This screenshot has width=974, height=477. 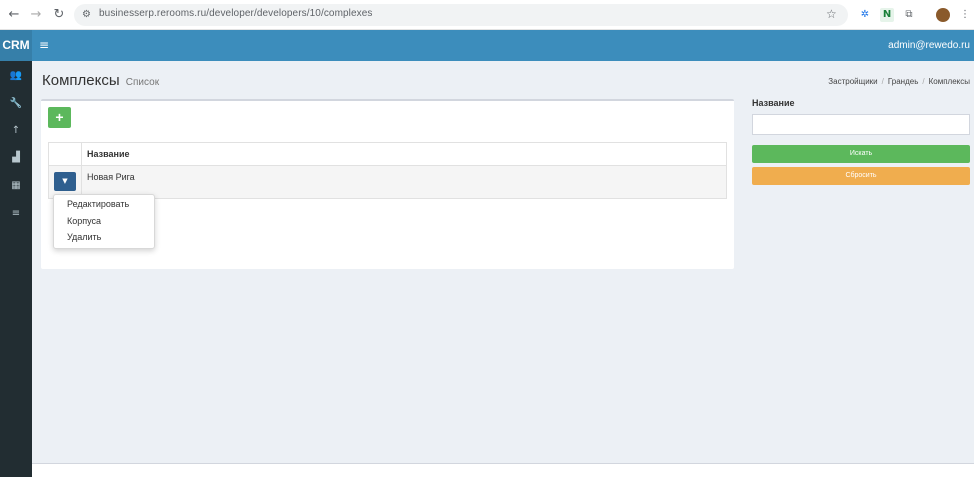 What do you see at coordinates (965, 15) in the screenshot?
I see `browser-menu-icon: ⋮` at bounding box center [965, 15].